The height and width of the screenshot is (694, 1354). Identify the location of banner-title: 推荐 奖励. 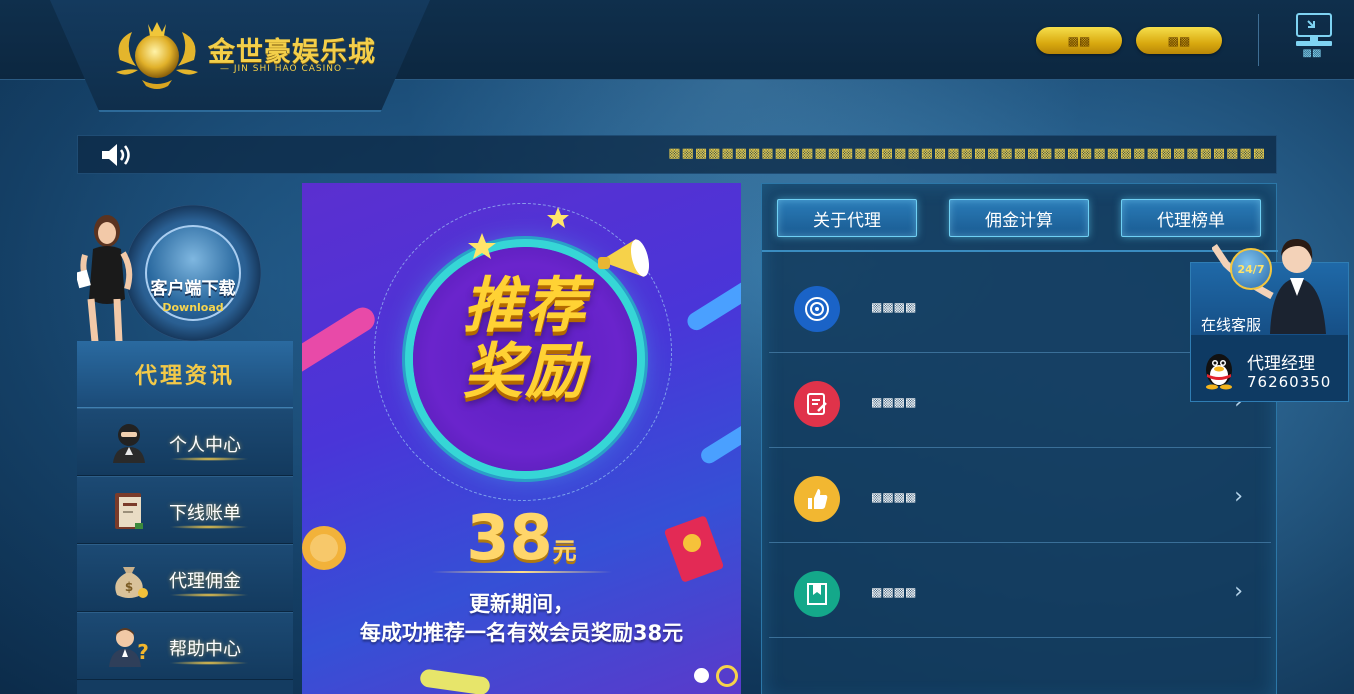
(525, 339).